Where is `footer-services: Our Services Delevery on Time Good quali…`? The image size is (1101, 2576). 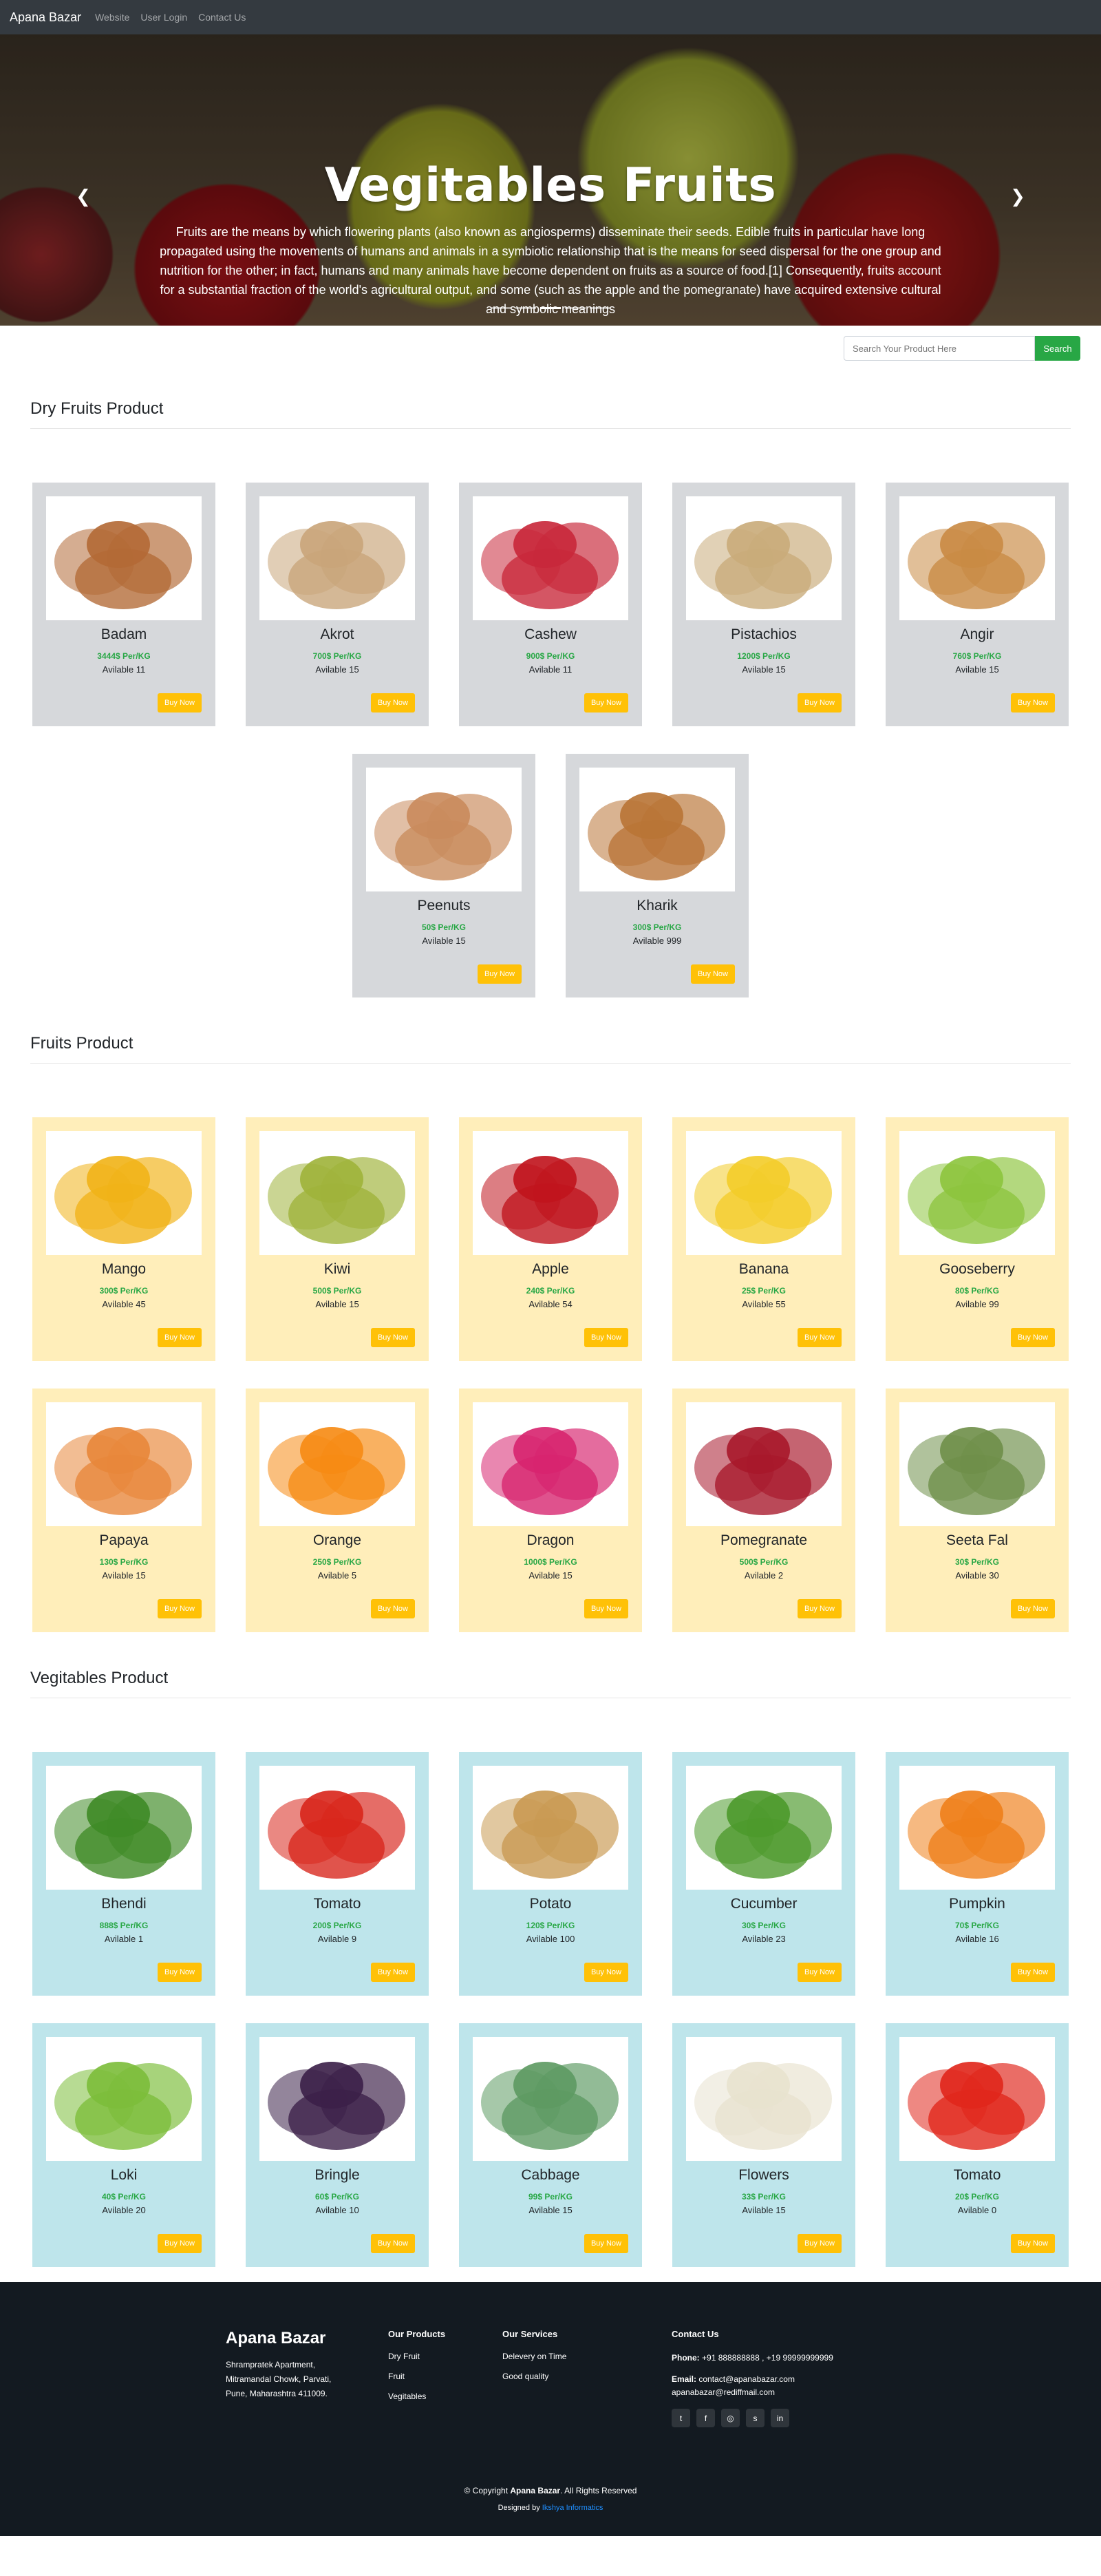 footer-services: Our Services Delevery on Time Good quali… is located at coordinates (559, 2378).